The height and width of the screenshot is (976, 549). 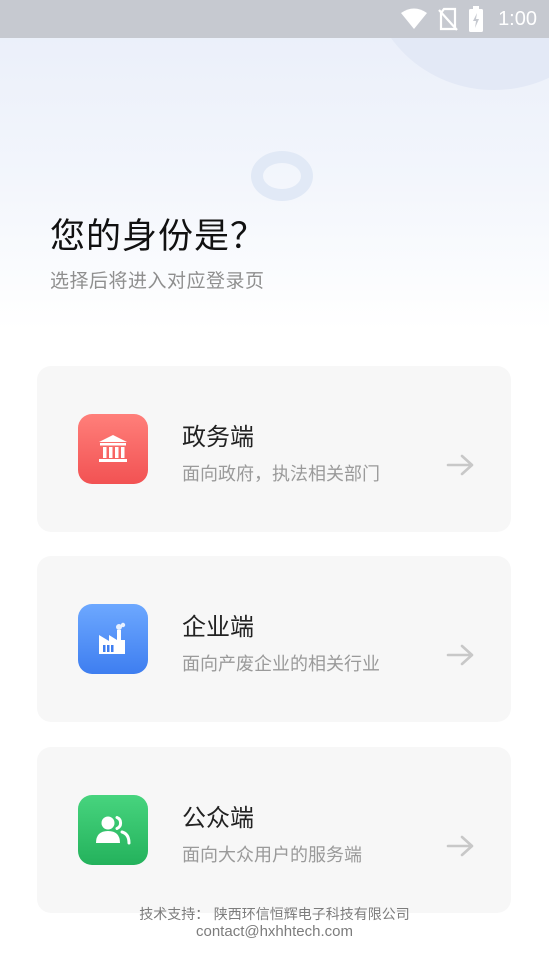 I want to click on battery-charging-icon, so click(x=476, y=19).